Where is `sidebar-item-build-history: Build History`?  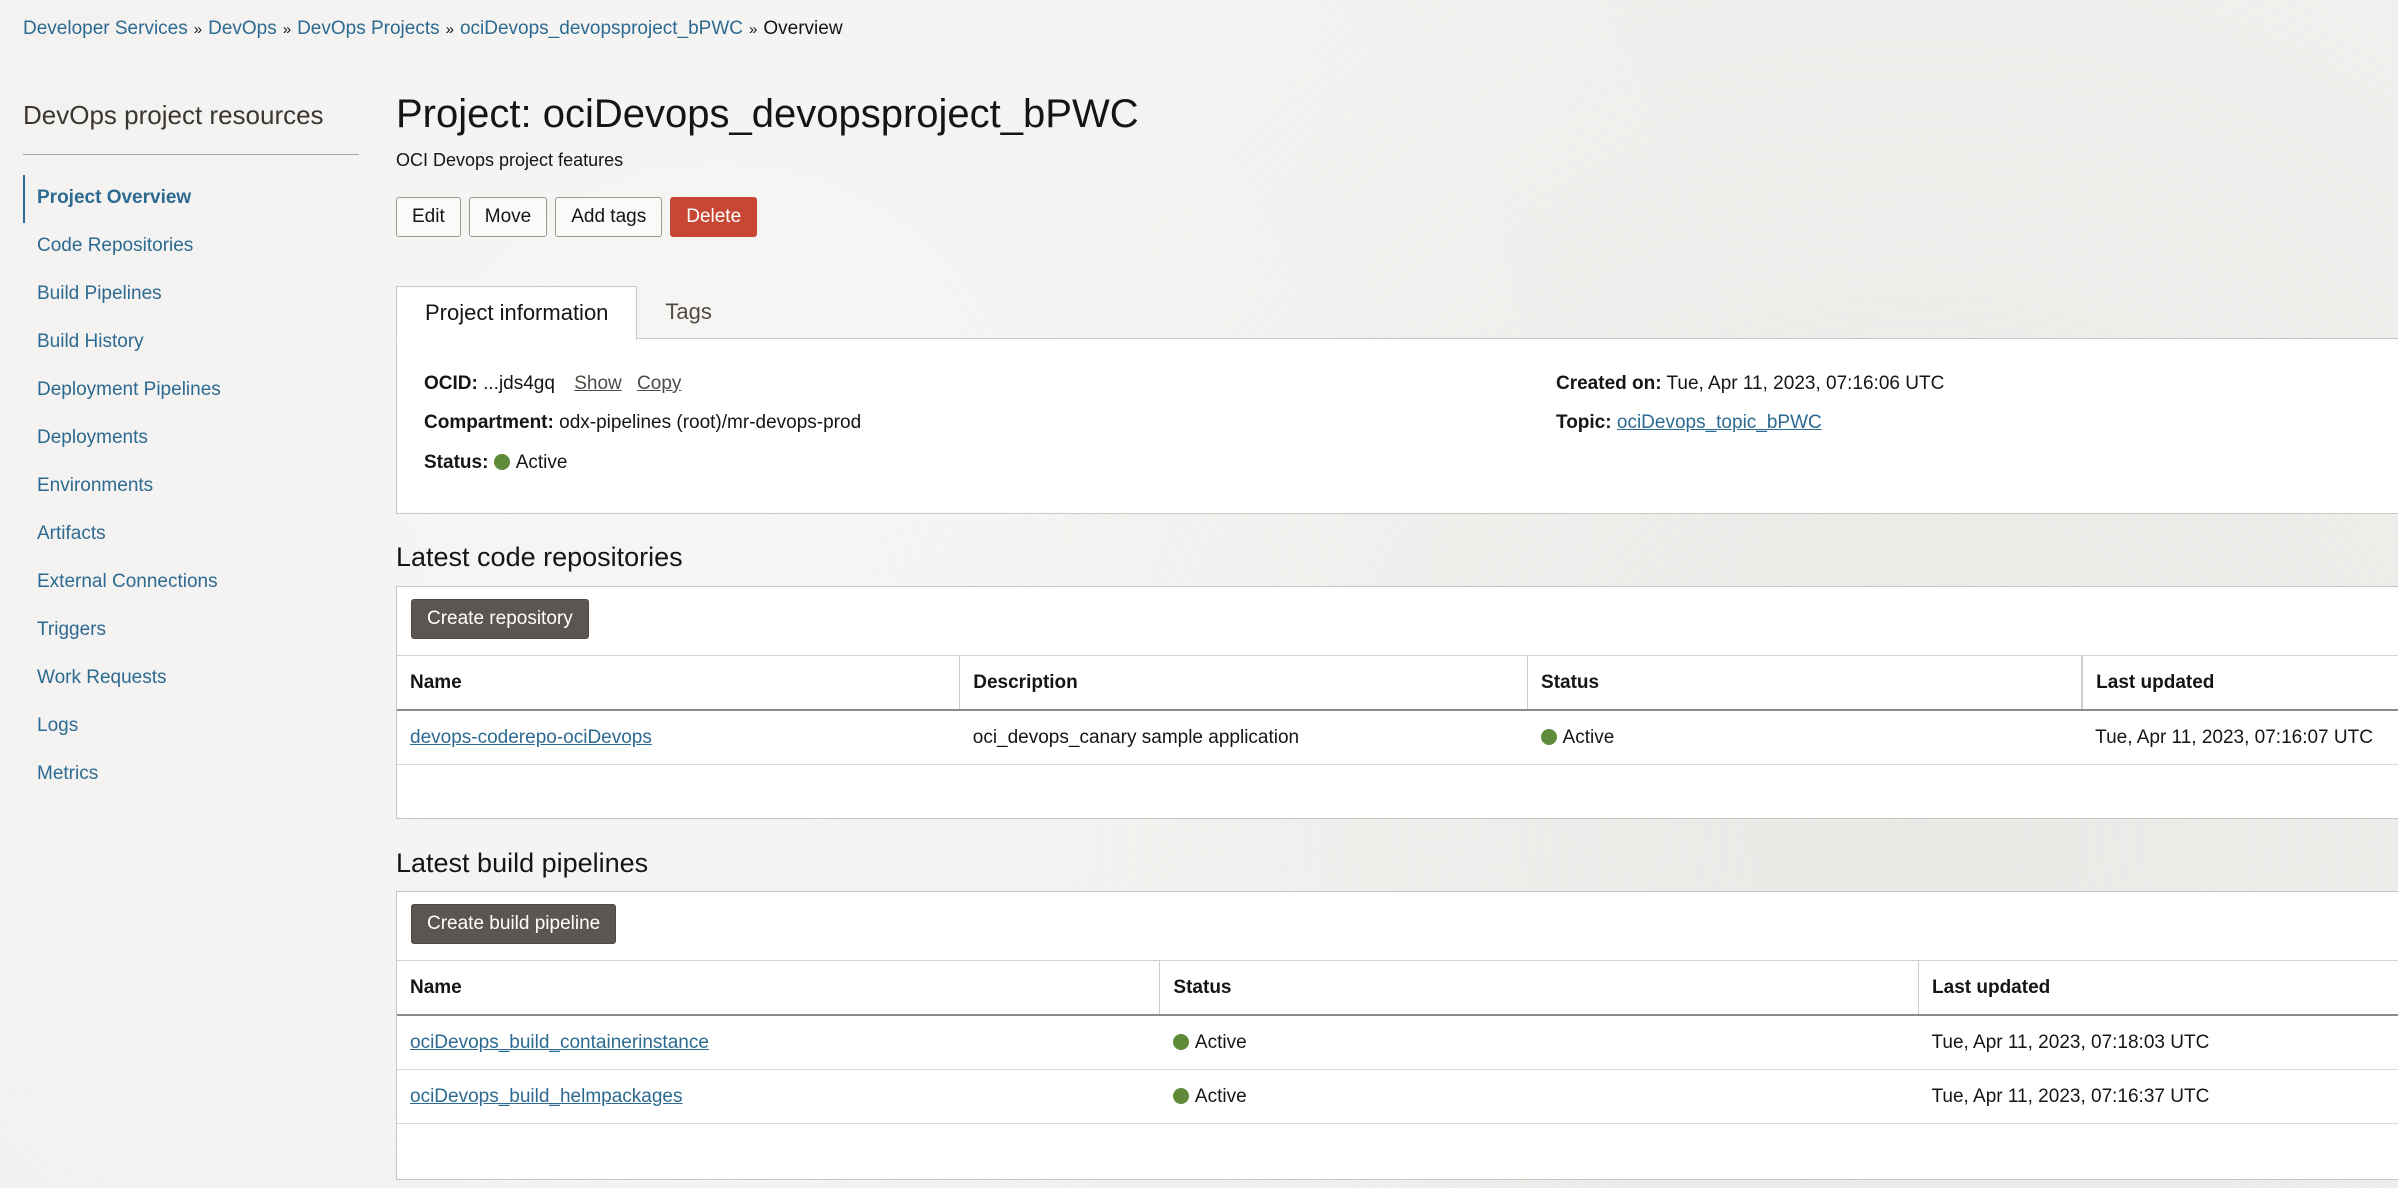 sidebar-item-build-history: Build History is located at coordinates (191, 343).